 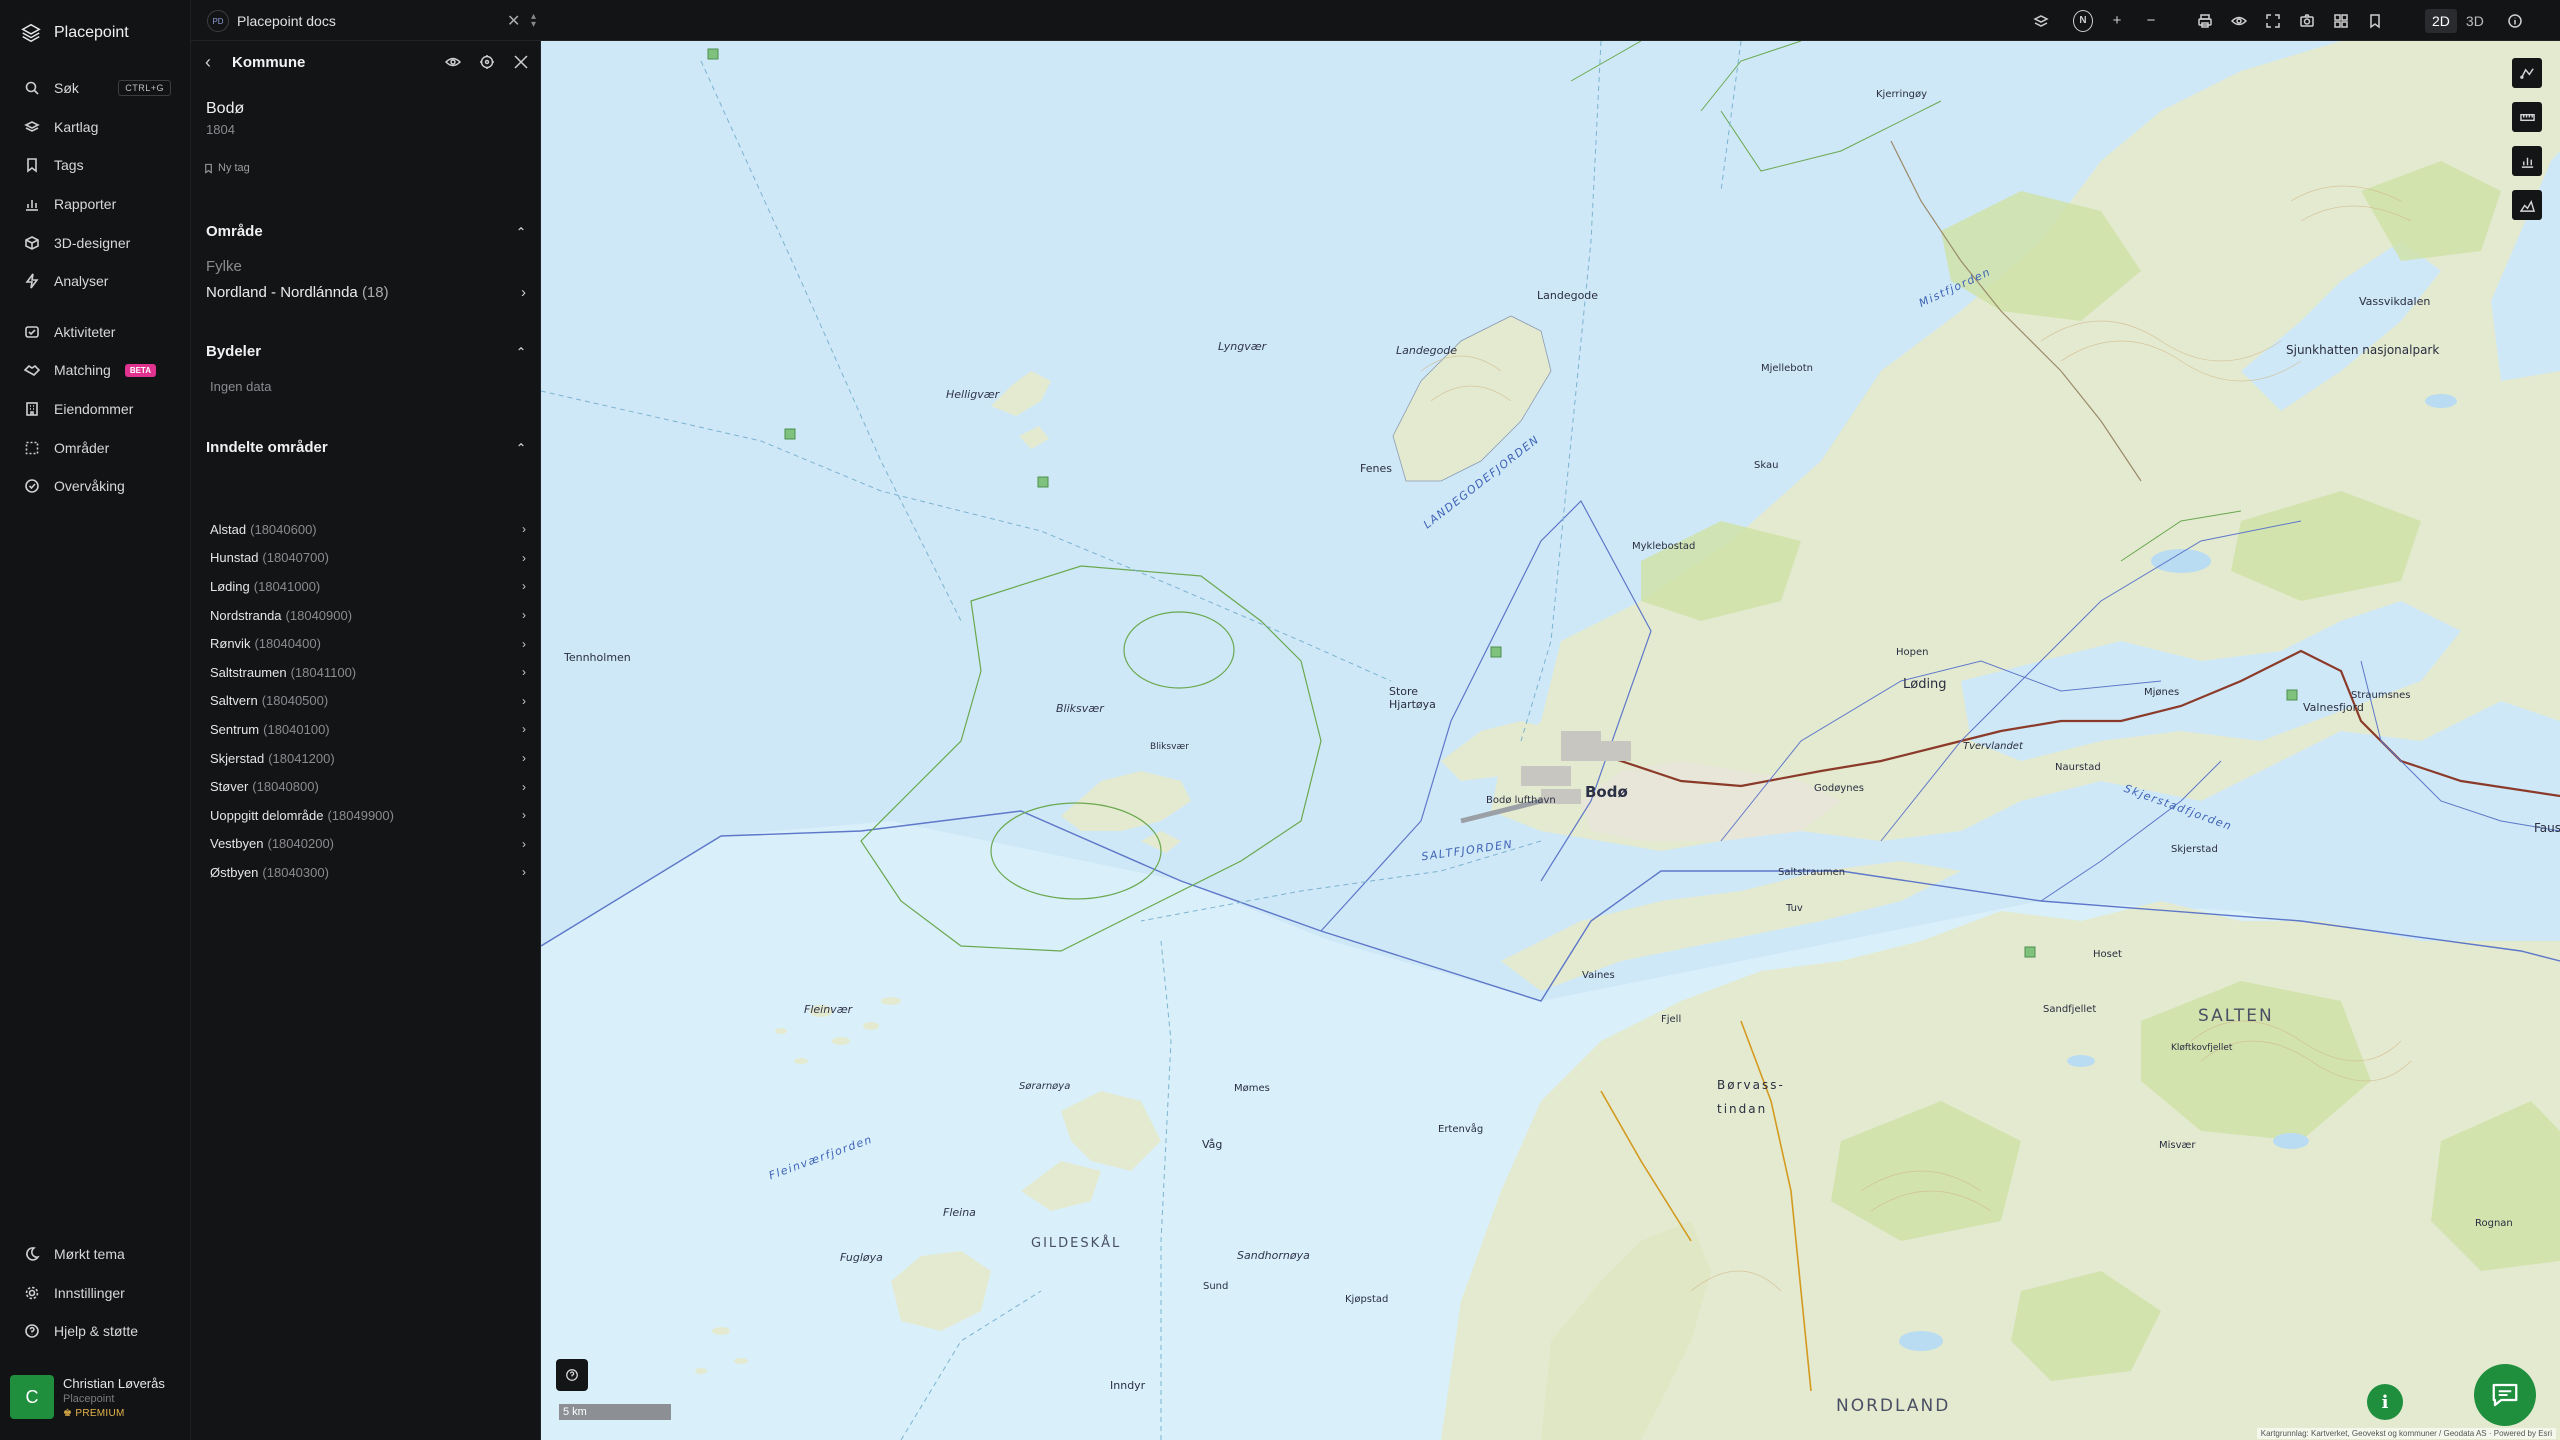 What do you see at coordinates (2083, 20) in the screenshot?
I see `compass-button: N` at bounding box center [2083, 20].